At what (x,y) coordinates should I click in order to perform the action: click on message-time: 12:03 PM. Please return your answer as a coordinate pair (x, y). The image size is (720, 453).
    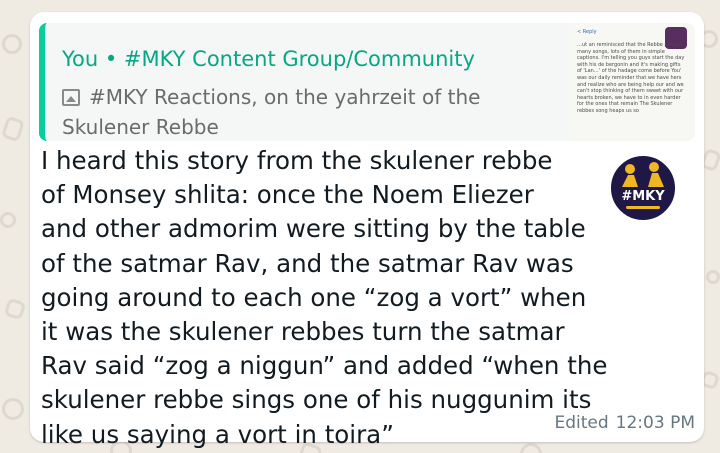
    Looking at the image, I should click on (655, 423).